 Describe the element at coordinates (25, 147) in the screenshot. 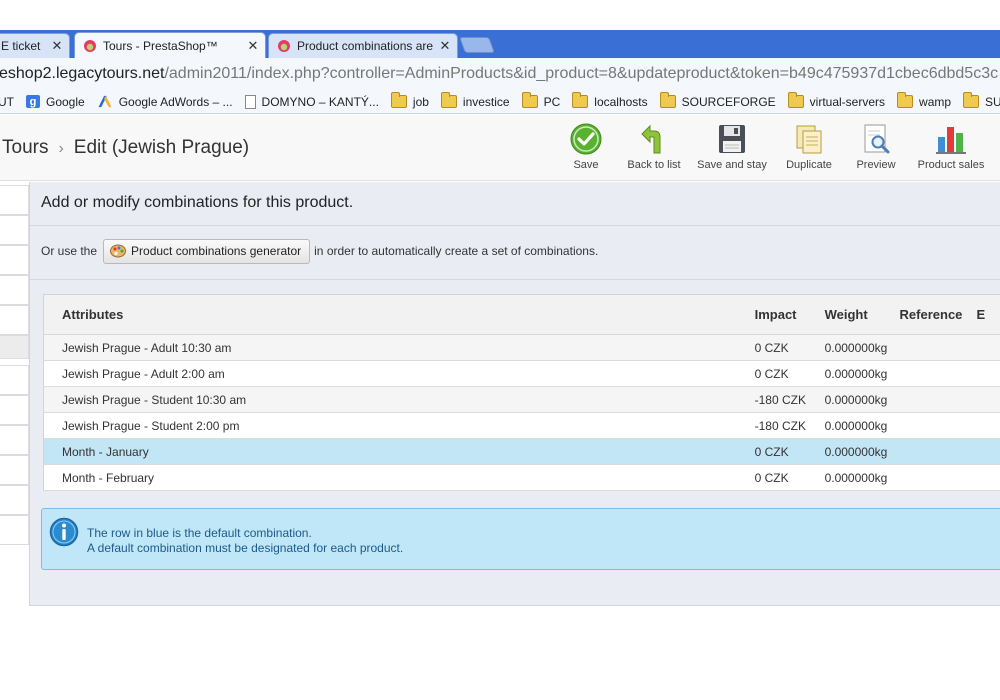

I see `breadcrumb-root: Tours` at that location.